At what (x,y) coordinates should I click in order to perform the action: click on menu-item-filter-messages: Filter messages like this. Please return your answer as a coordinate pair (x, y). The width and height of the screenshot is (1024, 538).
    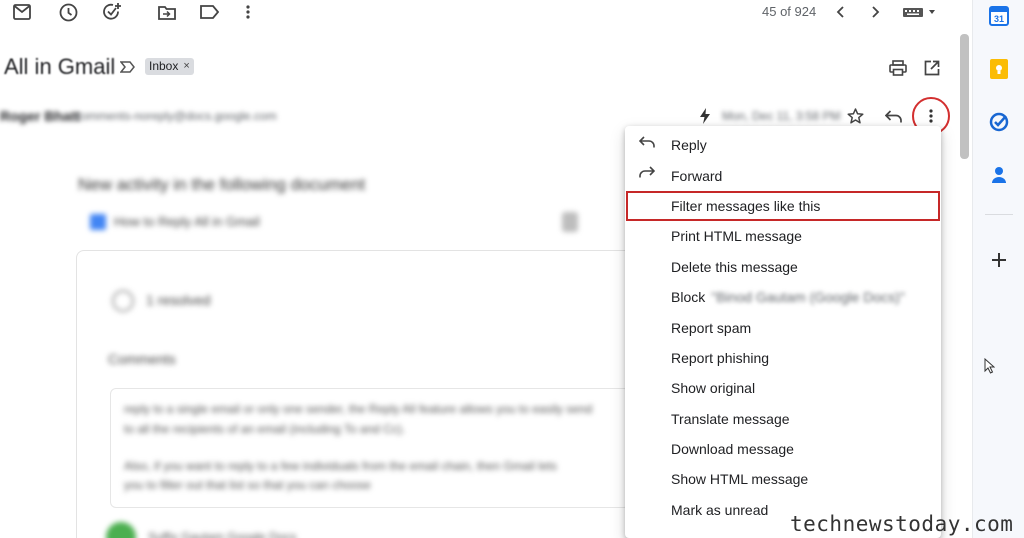
    Looking at the image, I should click on (783, 206).